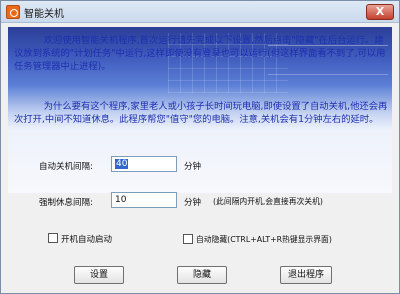 The height and width of the screenshot is (294, 400). Describe the element at coordinates (99, 275) in the screenshot. I see `settings-button: 设置` at that location.